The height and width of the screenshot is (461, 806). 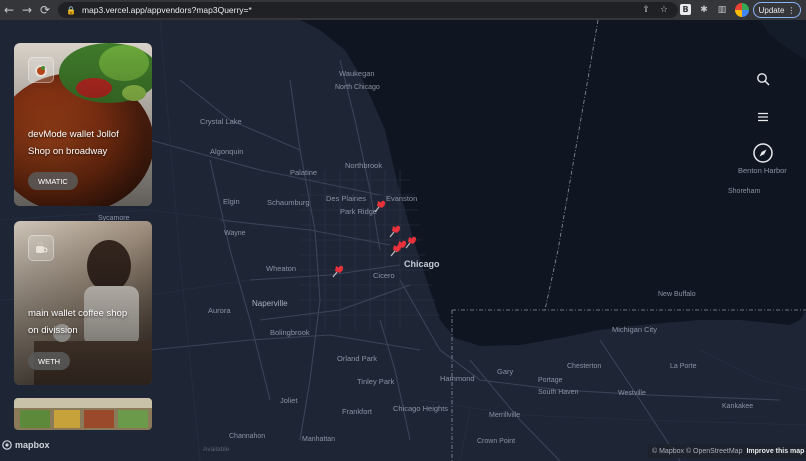 What do you see at coordinates (744, 191) in the screenshot?
I see `place-label: Shoreham` at bounding box center [744, 191].